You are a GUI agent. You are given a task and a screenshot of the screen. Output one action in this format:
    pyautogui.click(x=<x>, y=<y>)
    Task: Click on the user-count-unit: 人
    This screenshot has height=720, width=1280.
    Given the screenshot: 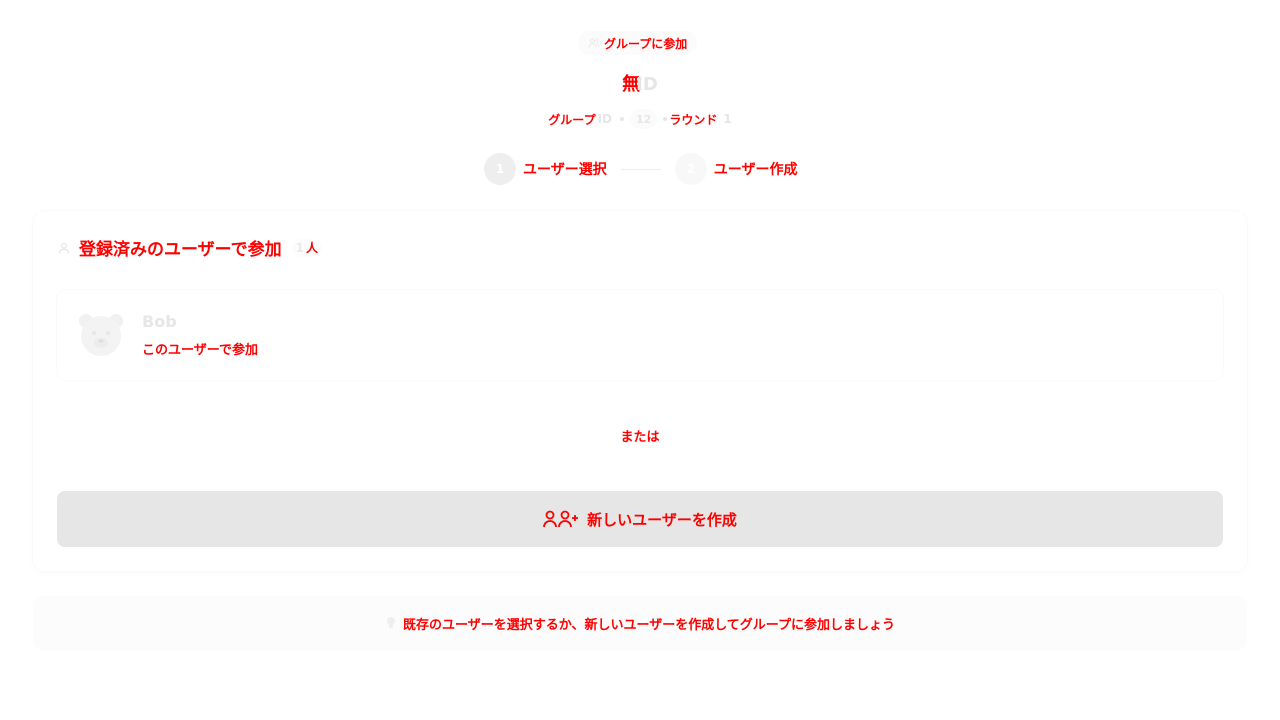 What is the action you would take?
    pyautogui.click(x=312, y=248)
    